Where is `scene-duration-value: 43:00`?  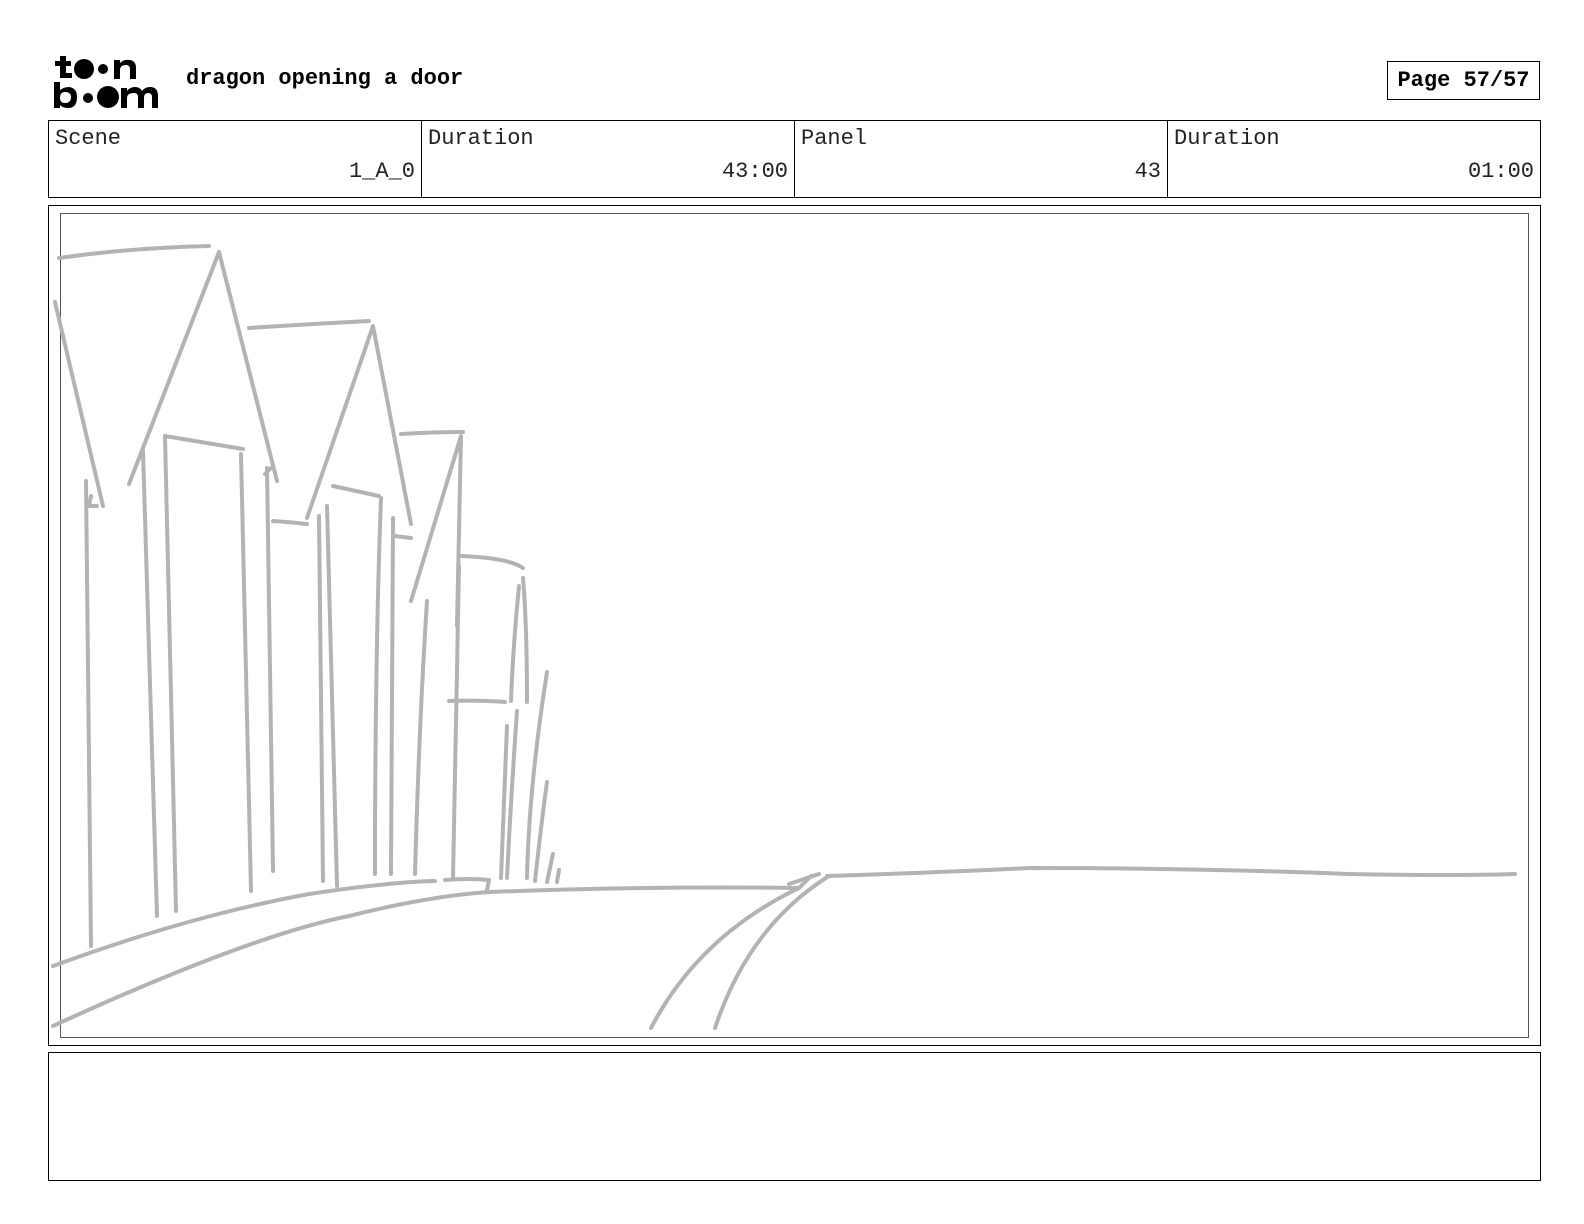
scene-duration-value: 43:00 is located at coordinates (754, 171).